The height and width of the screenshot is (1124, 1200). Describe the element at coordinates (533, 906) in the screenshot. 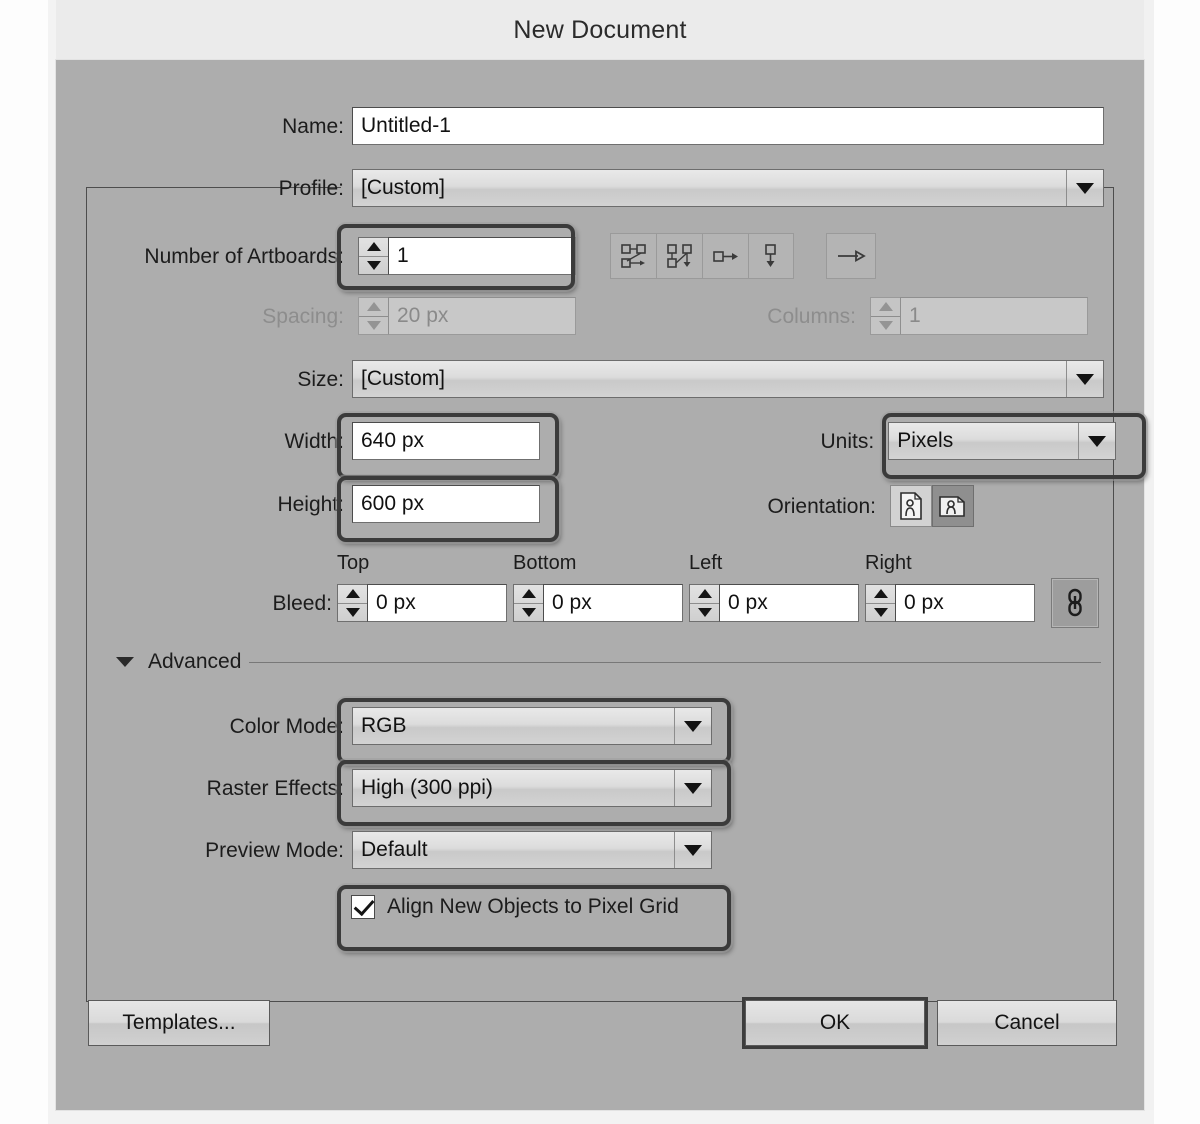

I see `align-pixel-grid-label: Align New Objects to Pixel Grid` at that location.